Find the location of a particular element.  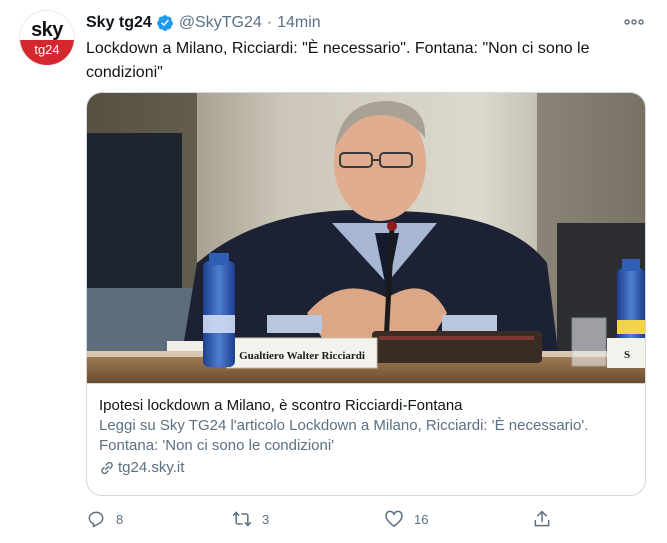

avatar-logo: sky is located at coordinates (47, 30).